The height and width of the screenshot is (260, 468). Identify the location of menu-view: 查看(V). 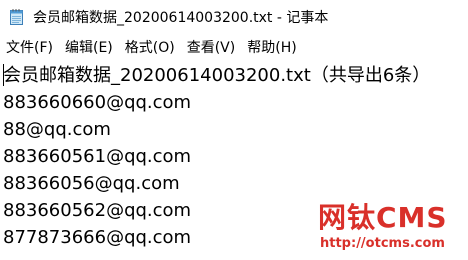
(211, 47).